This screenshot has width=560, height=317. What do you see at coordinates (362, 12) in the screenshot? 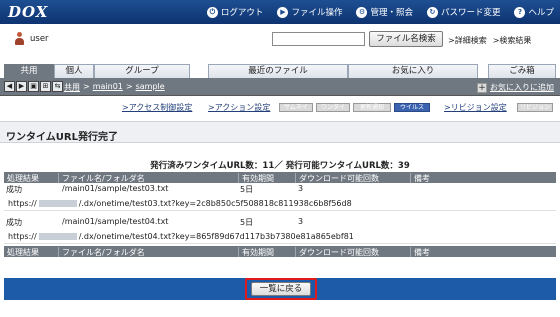
I see `admin-icon: ⚙` at bounding box center [362, 12].